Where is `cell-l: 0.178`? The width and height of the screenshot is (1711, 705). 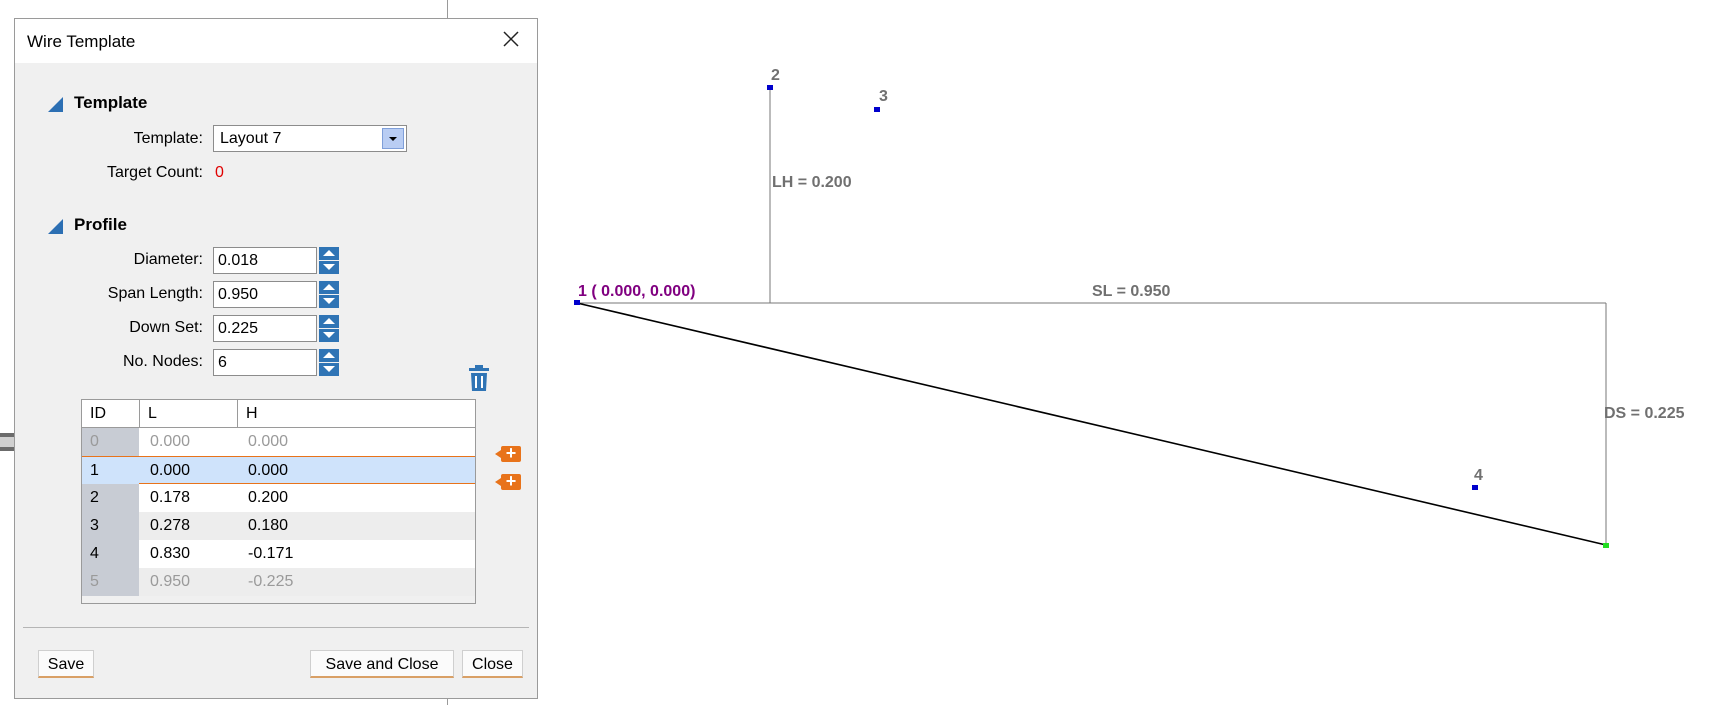
cell-l: 0.178 is located at coordinates (170, 497).